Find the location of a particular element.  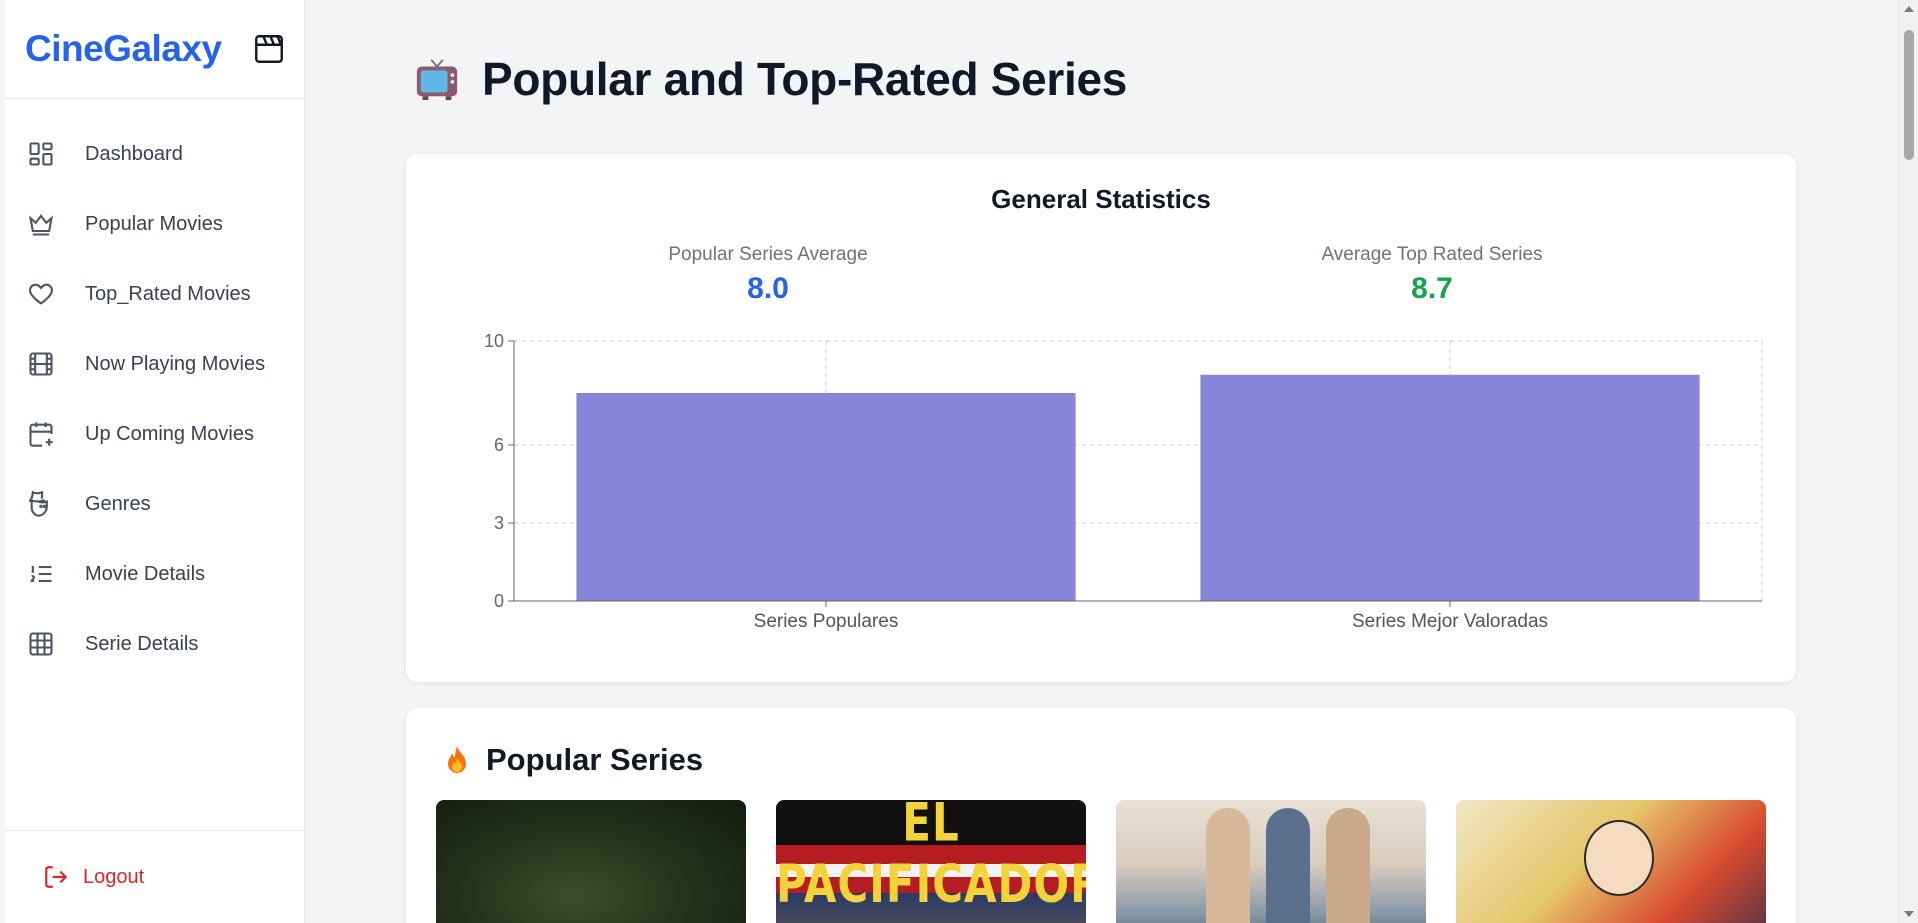

brand-header: CineGalaxy is located at coordinates (154, 49).